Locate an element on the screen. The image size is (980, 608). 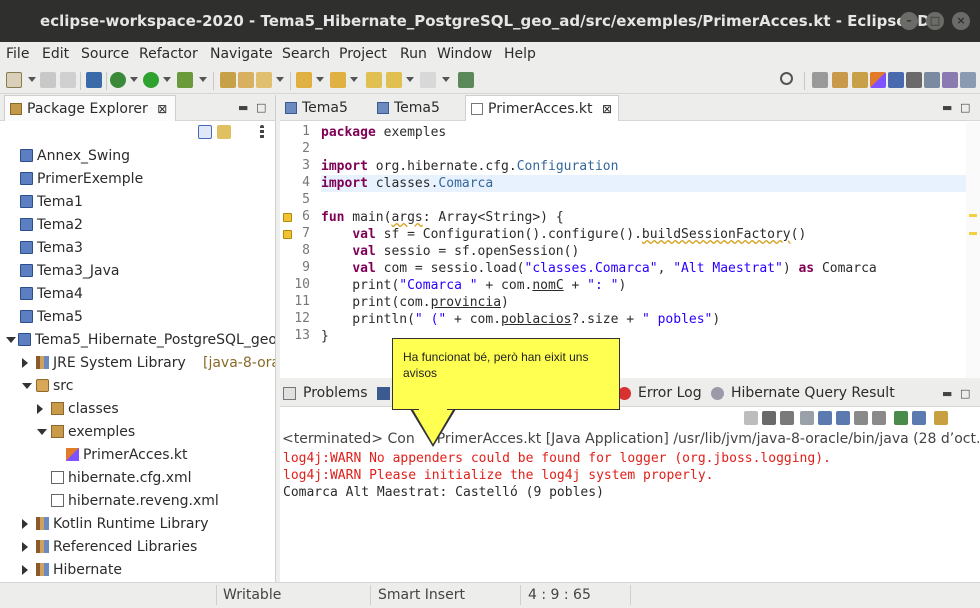
git-perspective-icon is located at coordinates (932, 80).